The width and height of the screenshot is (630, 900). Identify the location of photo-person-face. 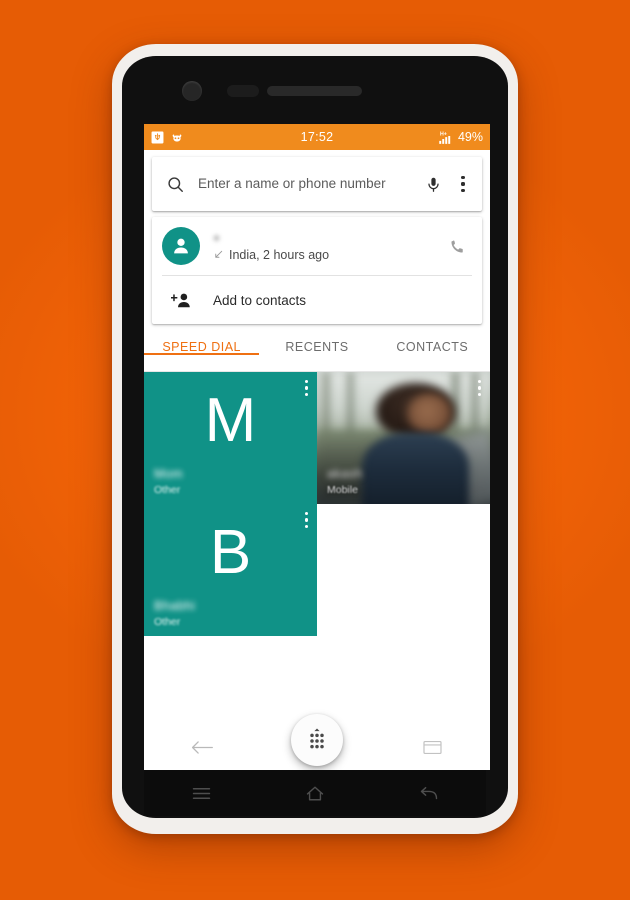
(429, 413).